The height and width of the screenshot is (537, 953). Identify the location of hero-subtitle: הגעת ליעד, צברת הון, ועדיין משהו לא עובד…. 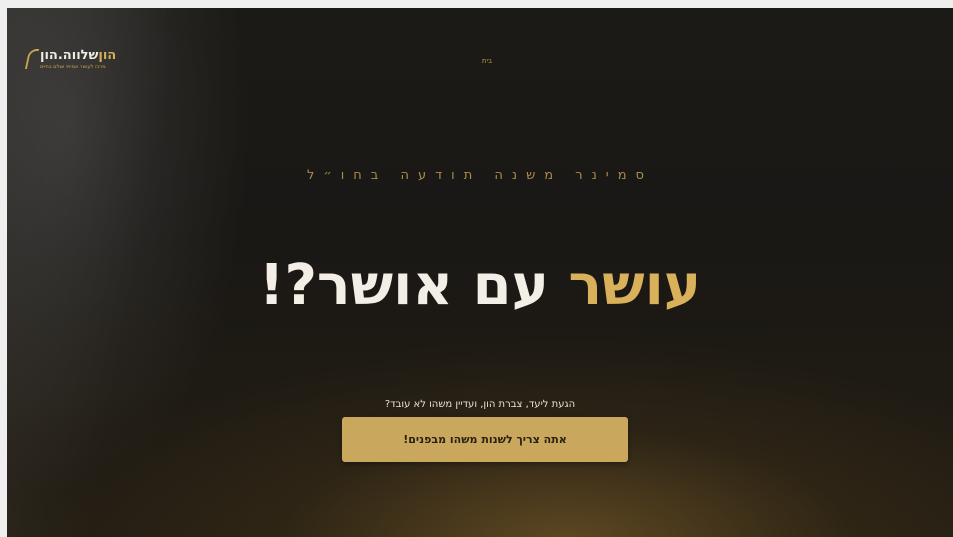
(480, 404).